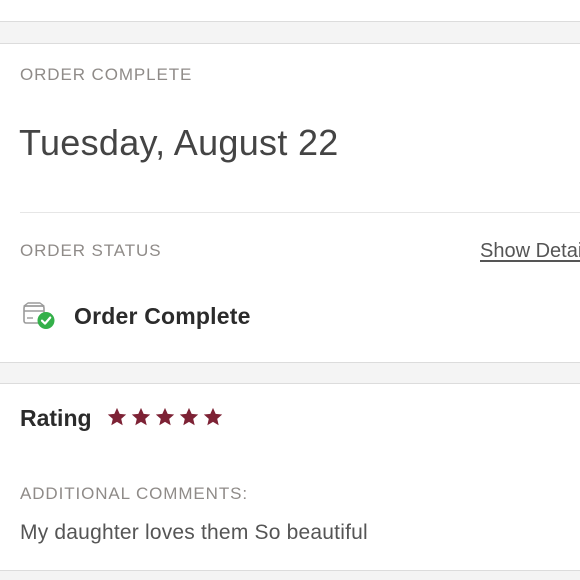 The image size is (580, 580). What do you see at coordinates (106, 74) in the screenshot?
I see `order-heading: ORDER COMPLETE` at bounding box center [106, 74].